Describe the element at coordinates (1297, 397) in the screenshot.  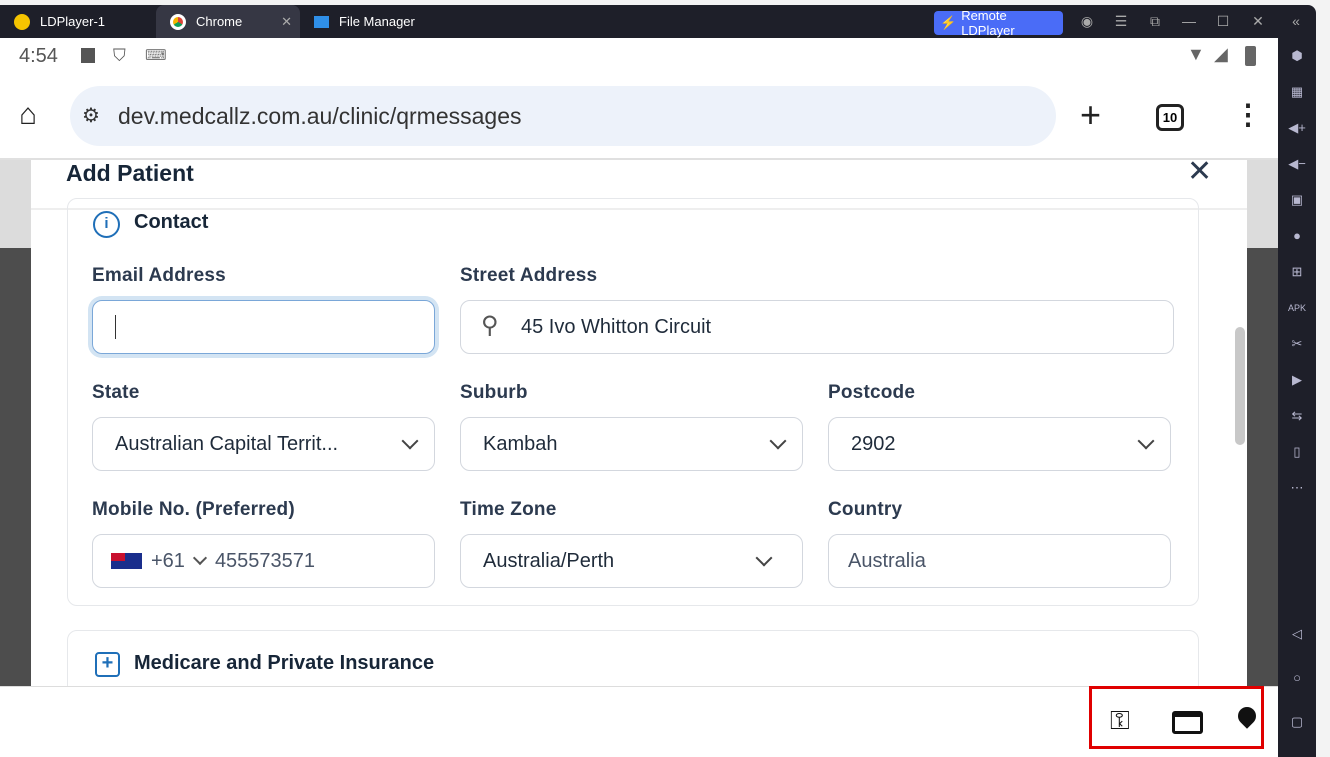
I see `emulator-sidebar: ⬢ ▦ ◀+ ◀− ▣ ● ⊞ APK ✂ ▶ ⇆ ▯ ⋯ ◁ ○ ▢` at that location.